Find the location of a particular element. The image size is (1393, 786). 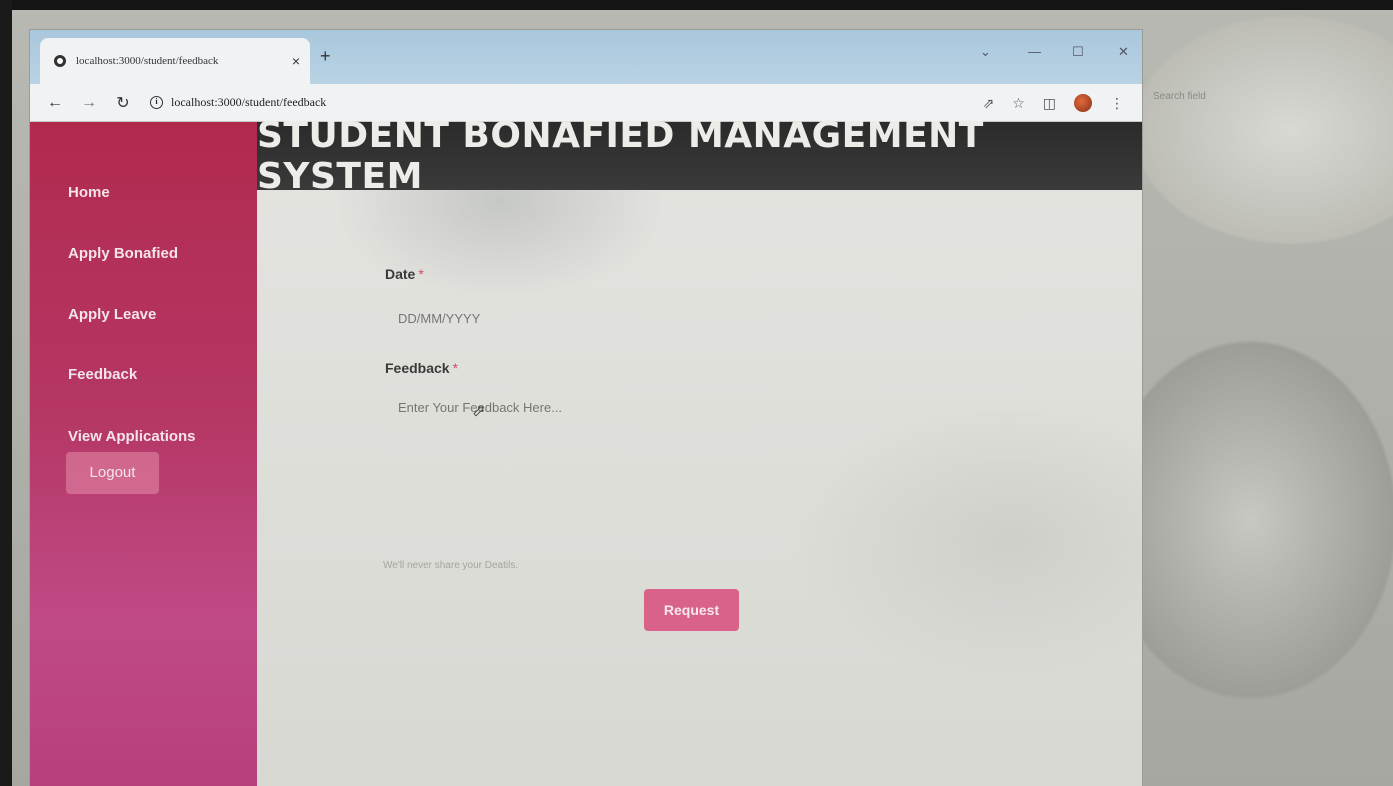

toolbar-actions: ⇗ ☆ ◫ ⋮ is located at coordinates (1053, 103).